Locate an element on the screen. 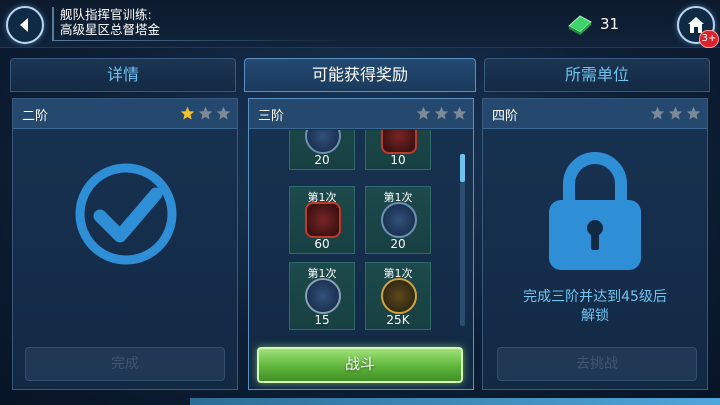  panel-title: 三阶 is located at coordinates (271, 116).